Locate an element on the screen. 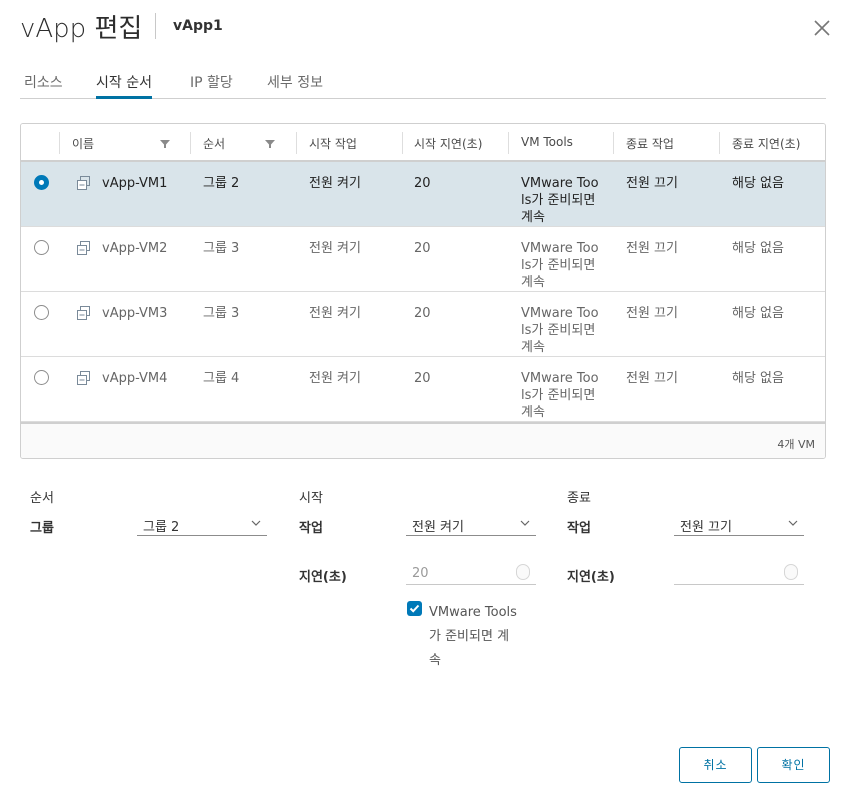  start-delay-input: 20 is located at coordinates (471, 573).